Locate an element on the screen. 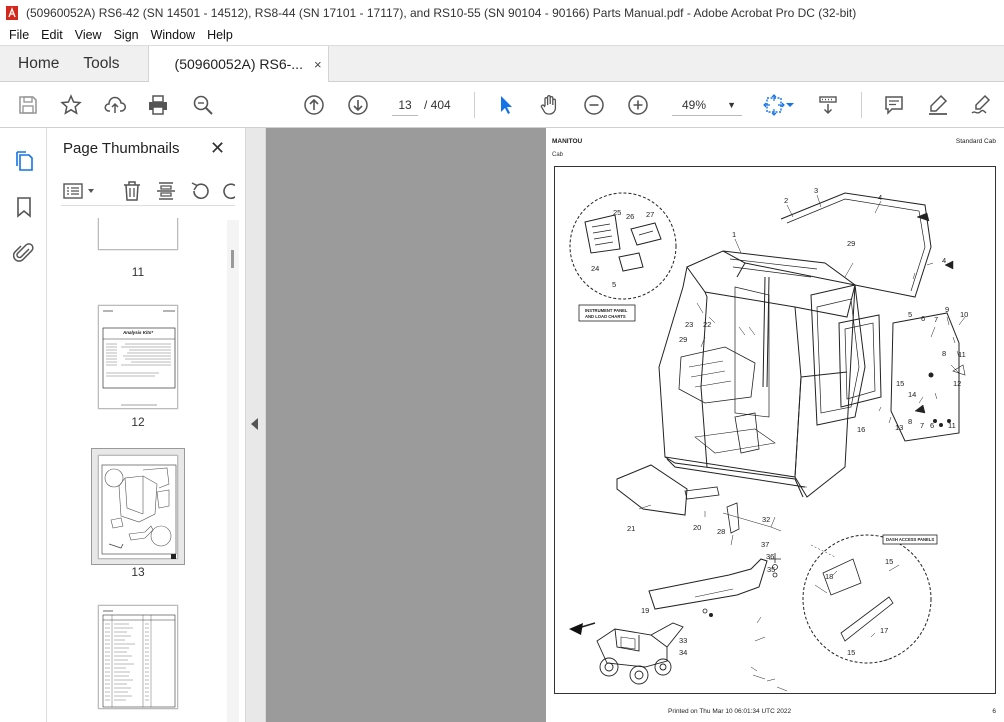 This screenshot has width=1004, height=722. callout-number: 24 is located at coordinates (595, 268).